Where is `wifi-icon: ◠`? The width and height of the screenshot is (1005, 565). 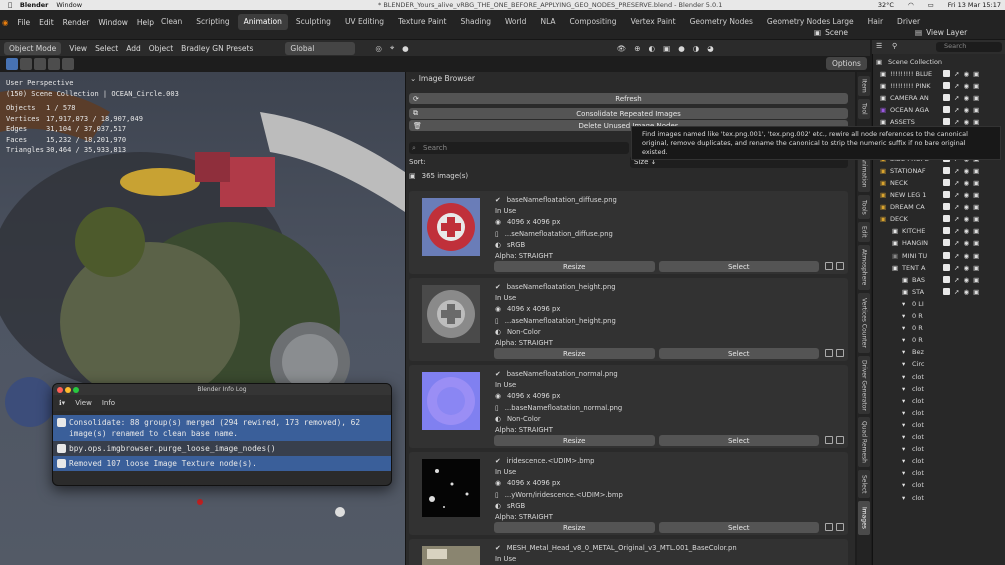
wifi-icon: ◠ is located at coordinates (911, 5).